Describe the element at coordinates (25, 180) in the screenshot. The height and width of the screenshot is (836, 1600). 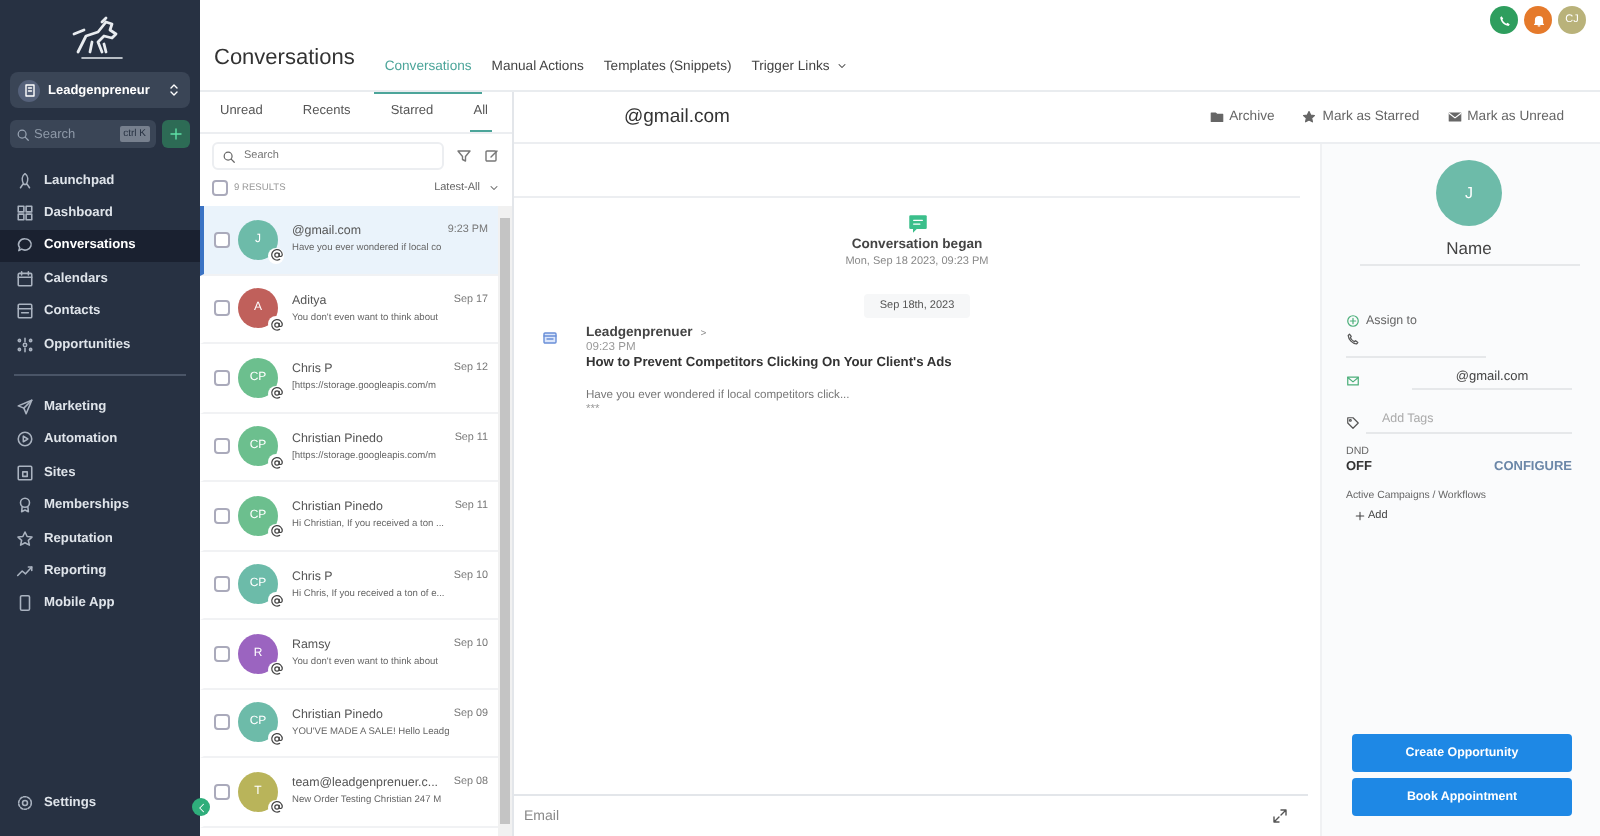
I see `rocket-icon` at that location.